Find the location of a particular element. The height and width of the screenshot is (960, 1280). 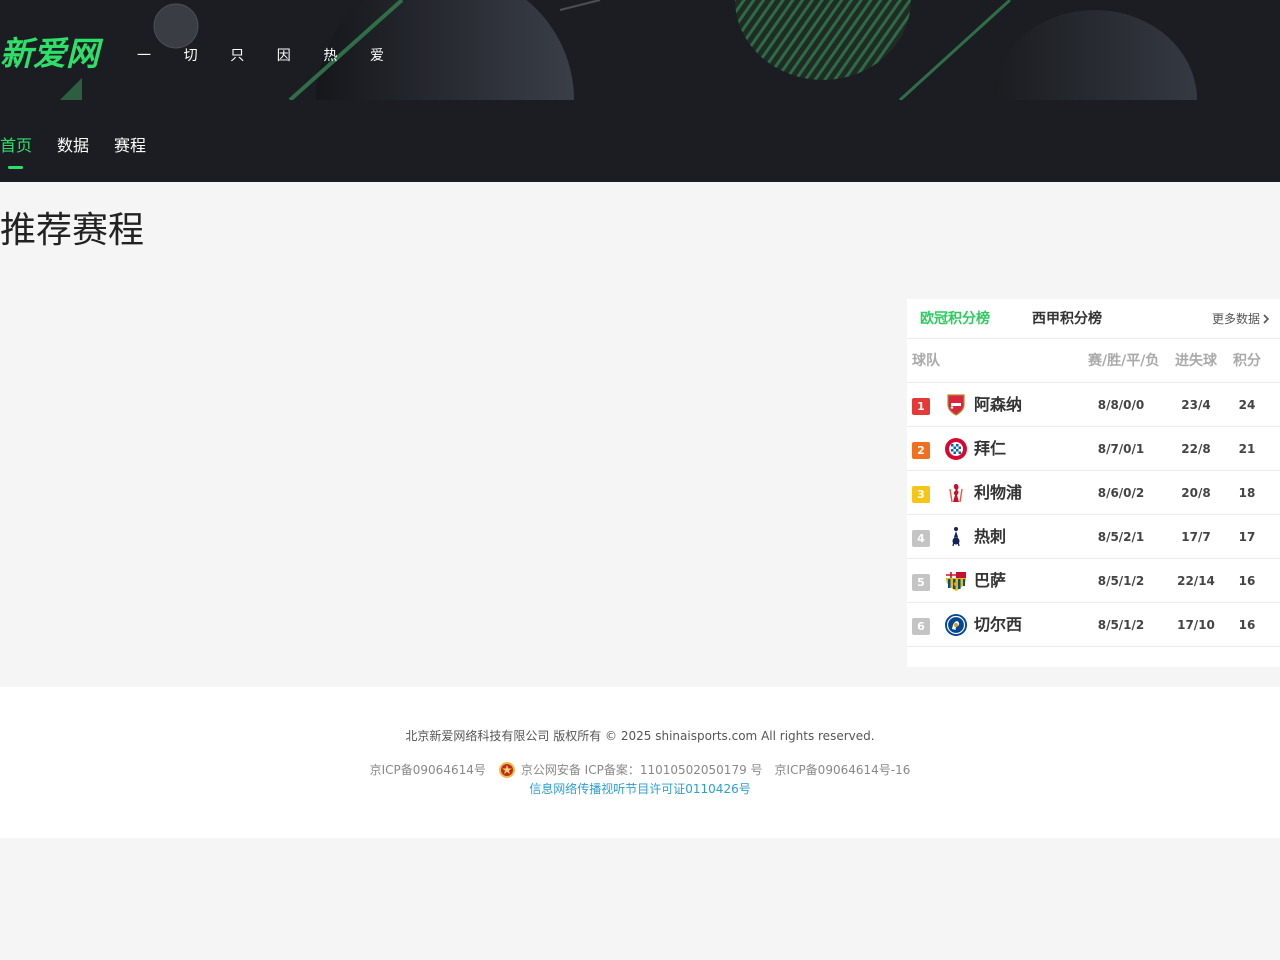

rank-badge: 6 is located at coordinates (921, 626).